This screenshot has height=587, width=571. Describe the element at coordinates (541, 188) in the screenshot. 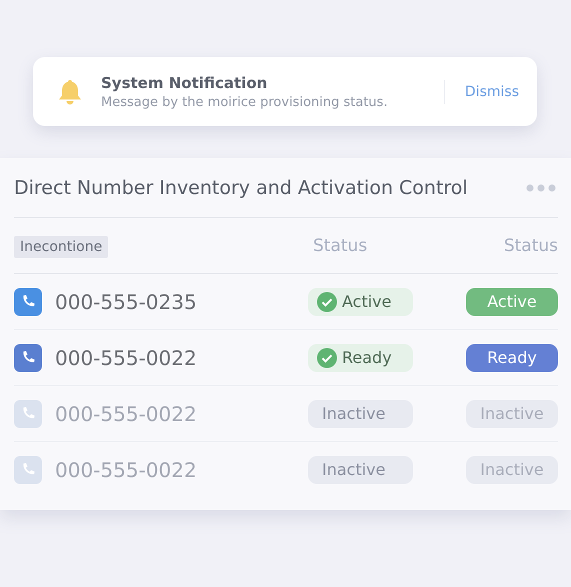

I see `more-icon` at that location.